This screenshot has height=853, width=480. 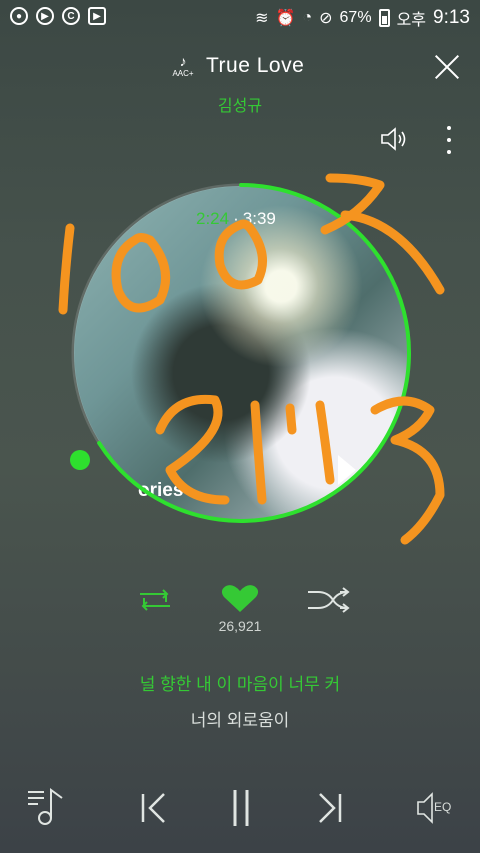 I want to click on eq-speaker-icon, so click(x=425, y=808).